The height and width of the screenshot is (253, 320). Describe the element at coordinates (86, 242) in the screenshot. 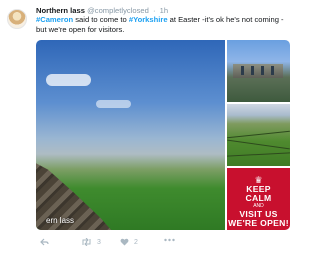

I see `retweet-icon` at that location.